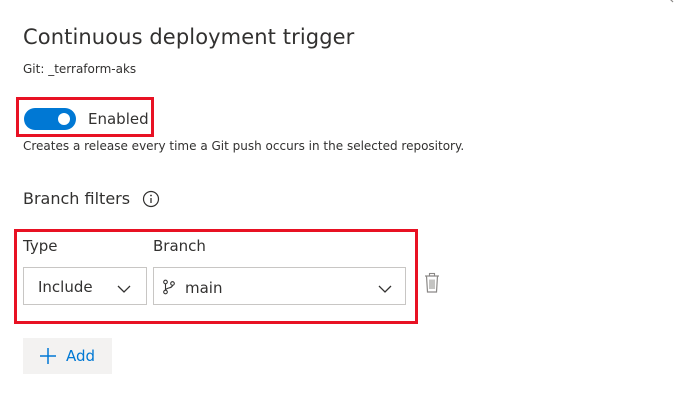 This screenshot has height=400, width=688. I want to click on type-column-header: Type, so click(40, 246).